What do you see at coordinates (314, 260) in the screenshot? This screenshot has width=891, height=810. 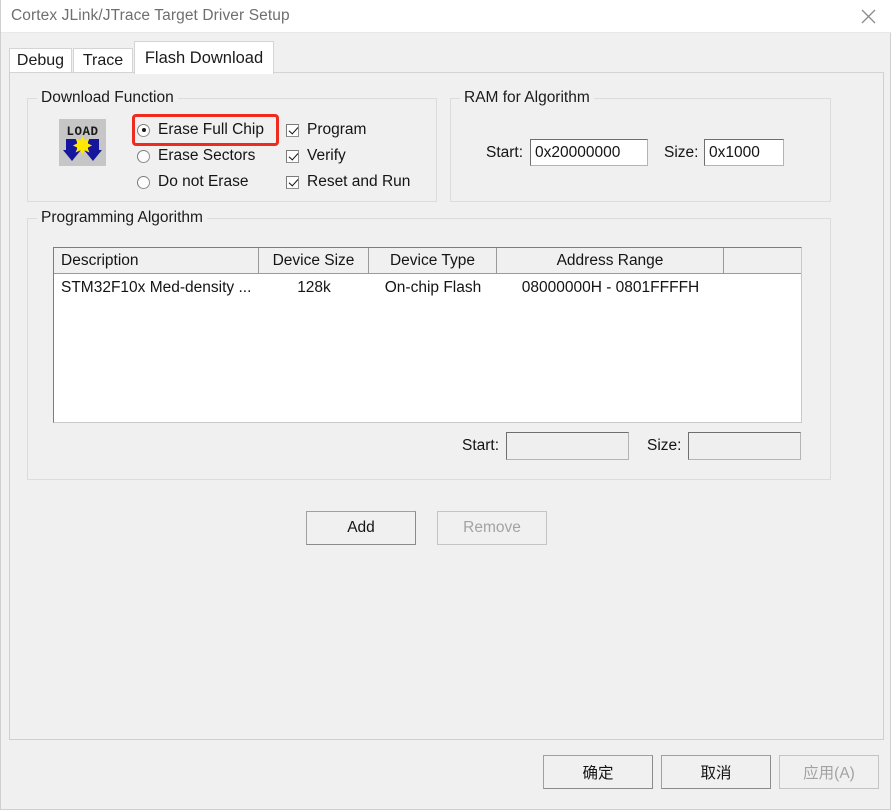 I see `column-header-device-size: Device Size` at bounding box center [314, 260].